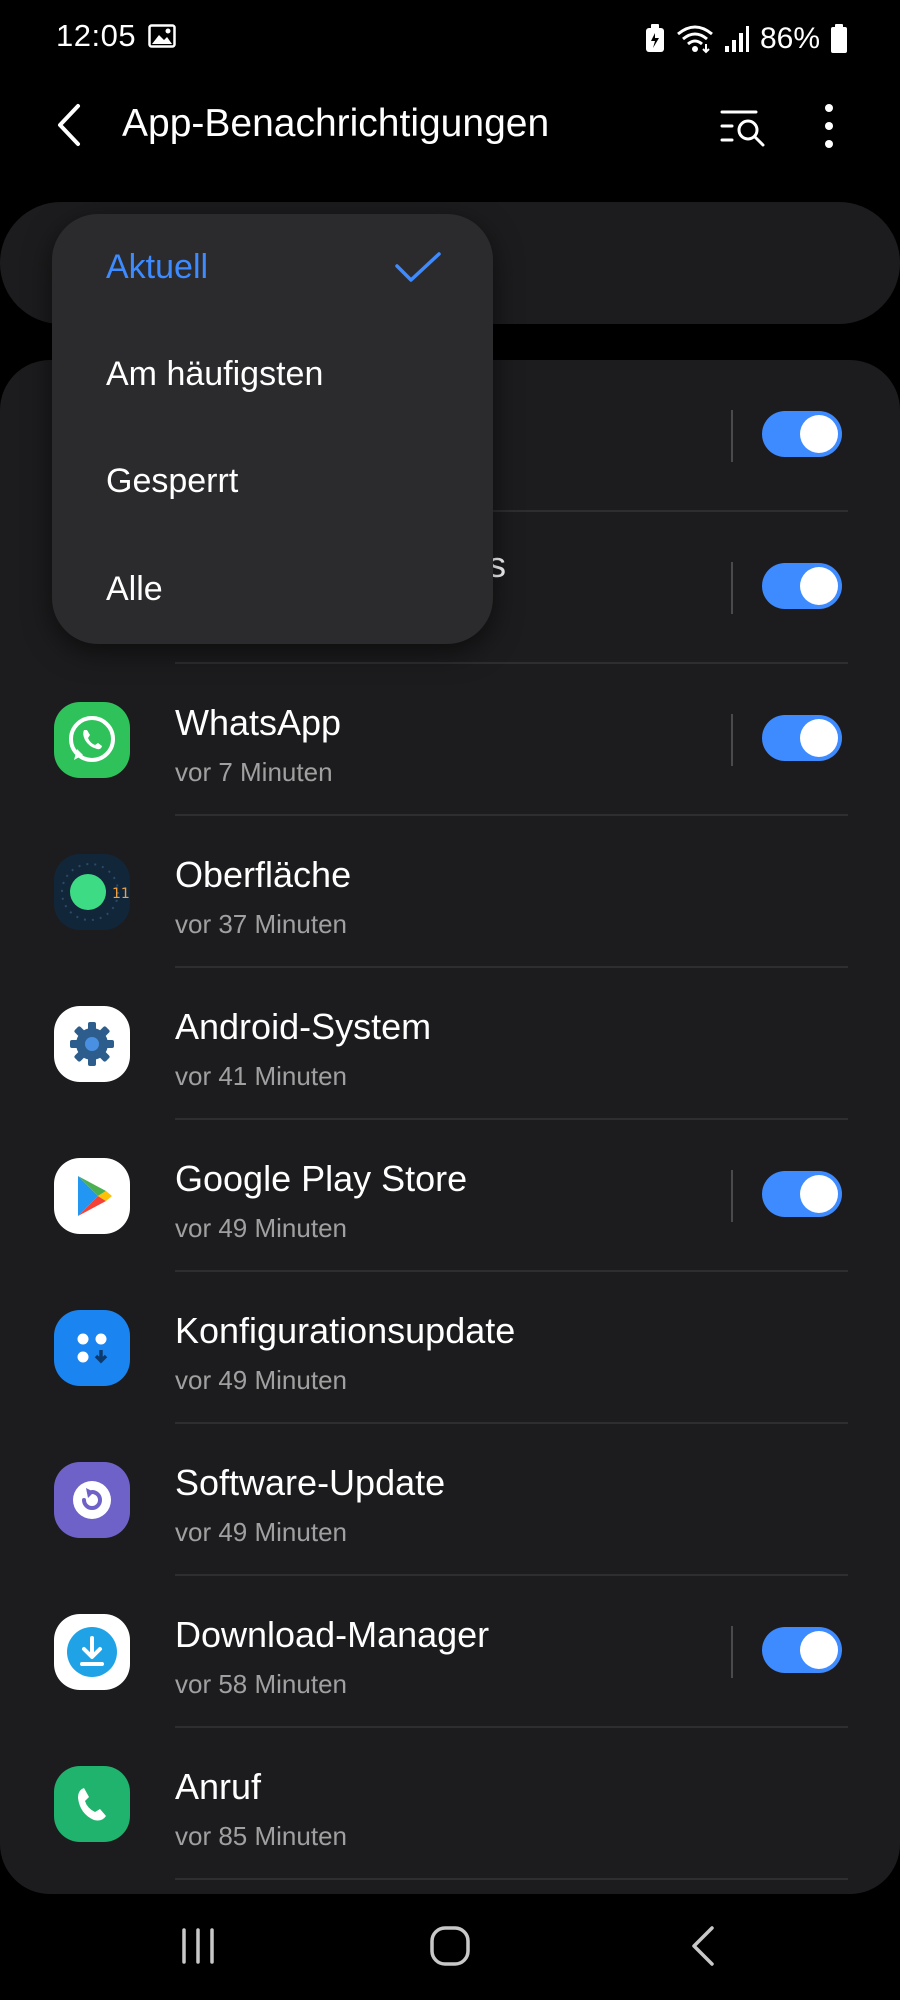 This screenshot has width=900, height=2000. I want to click on sort-option-alle: Alle, so click(272, 590).